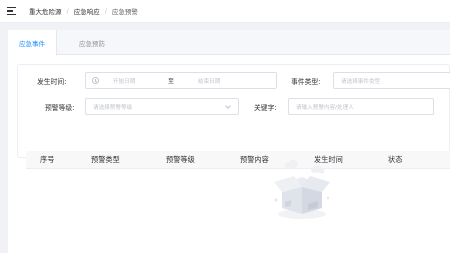 This screenshot has height=253, width=450. I want to click on end-date-input: 结束日期, so click(209, 81).